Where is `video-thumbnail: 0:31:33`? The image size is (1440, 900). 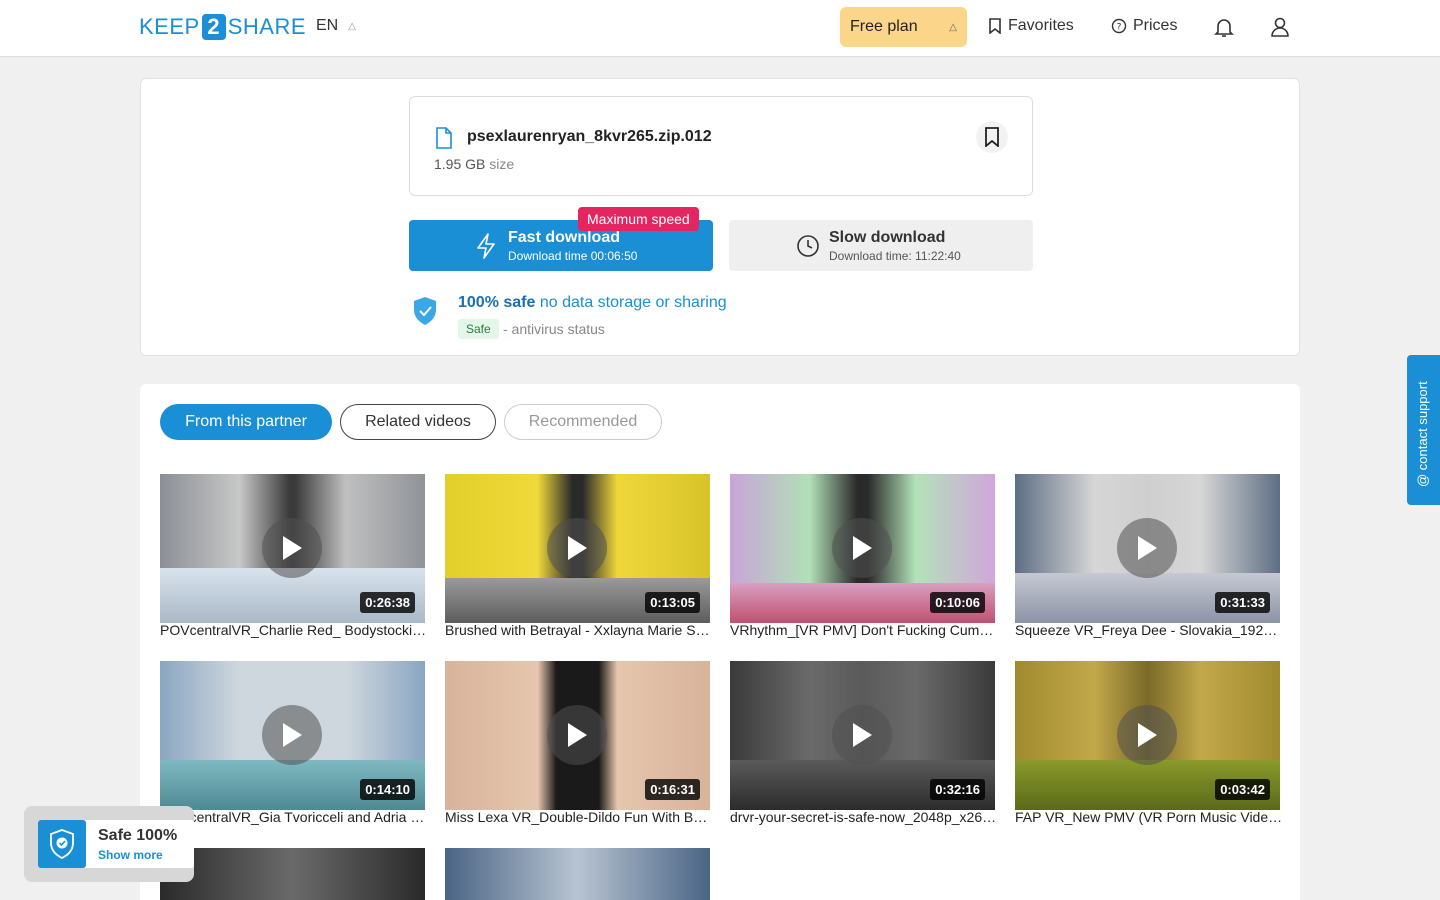 video-thumbnail: 0:31:33 is located at coordinates (1147, 548).